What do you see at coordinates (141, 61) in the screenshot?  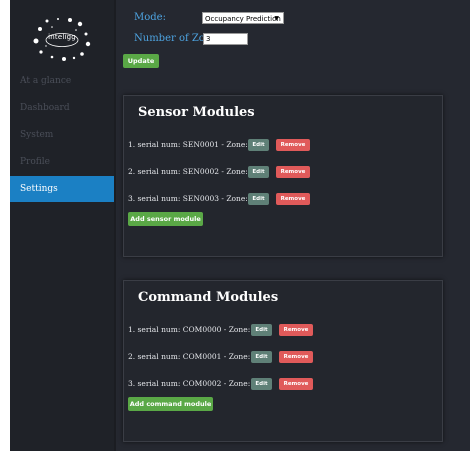 I see `update-button: Update` at bounding box center [141, 61].